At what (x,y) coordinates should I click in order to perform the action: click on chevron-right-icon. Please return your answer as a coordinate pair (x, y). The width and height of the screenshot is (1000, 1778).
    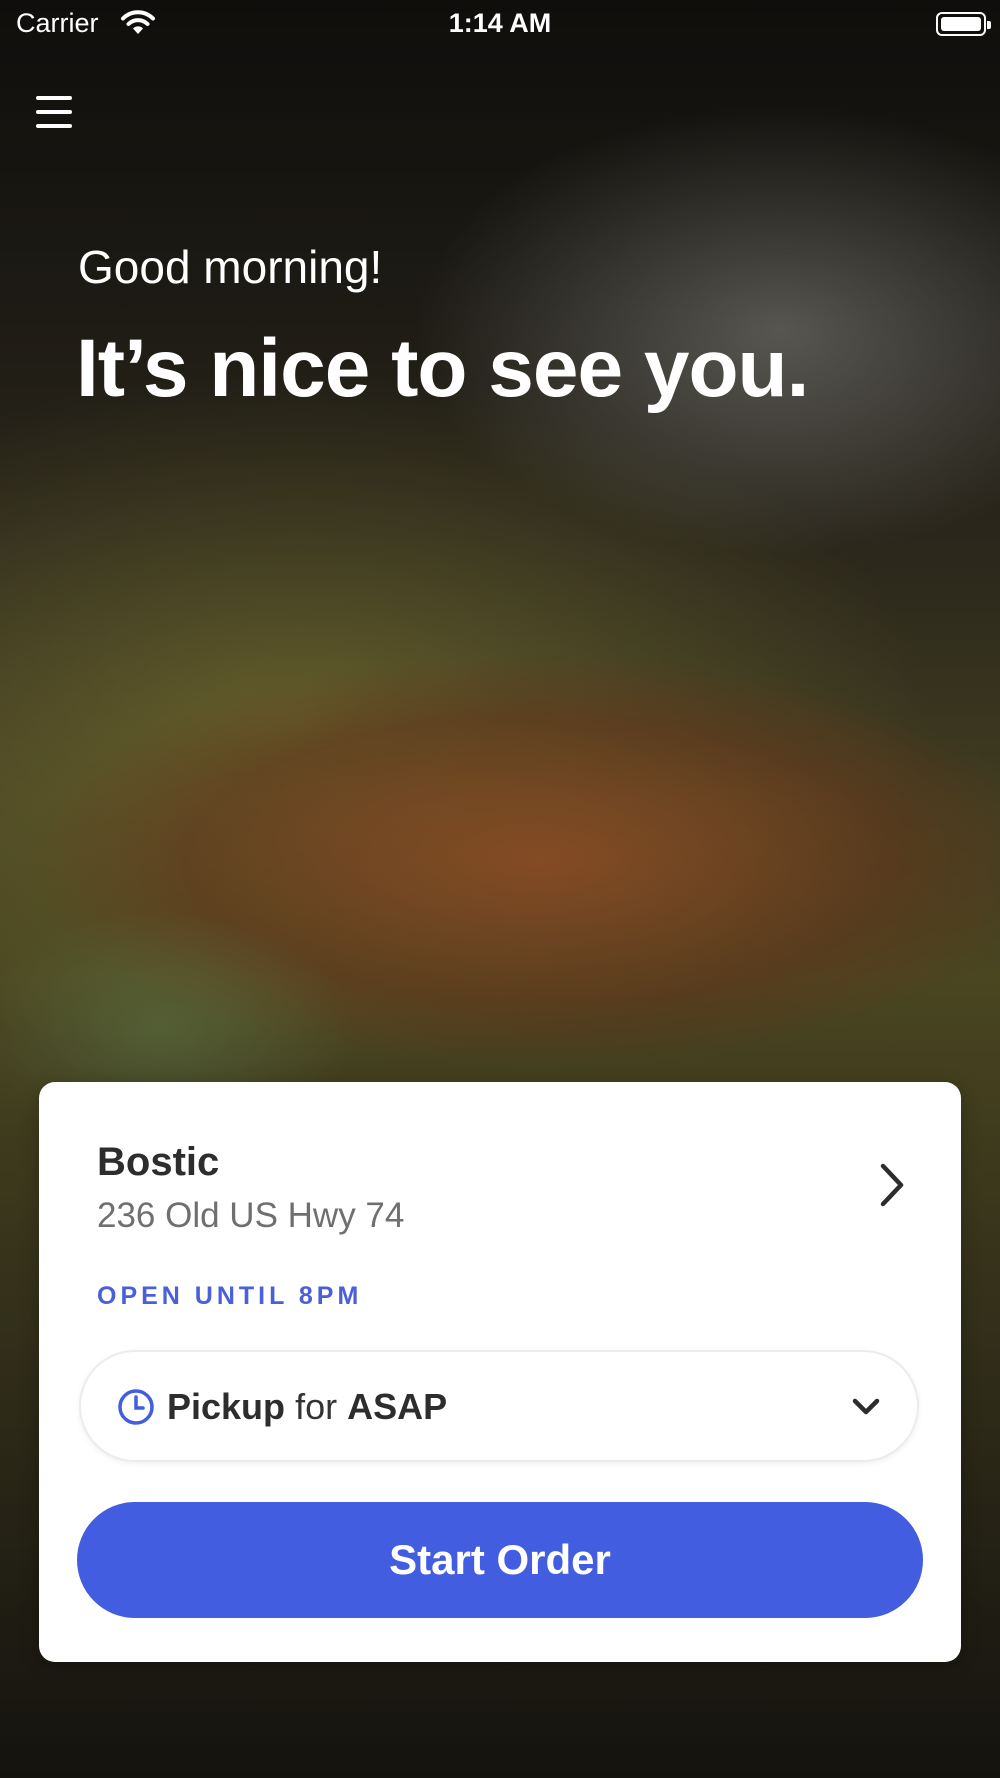
    Looking at the image, I should click on (891, 1185).